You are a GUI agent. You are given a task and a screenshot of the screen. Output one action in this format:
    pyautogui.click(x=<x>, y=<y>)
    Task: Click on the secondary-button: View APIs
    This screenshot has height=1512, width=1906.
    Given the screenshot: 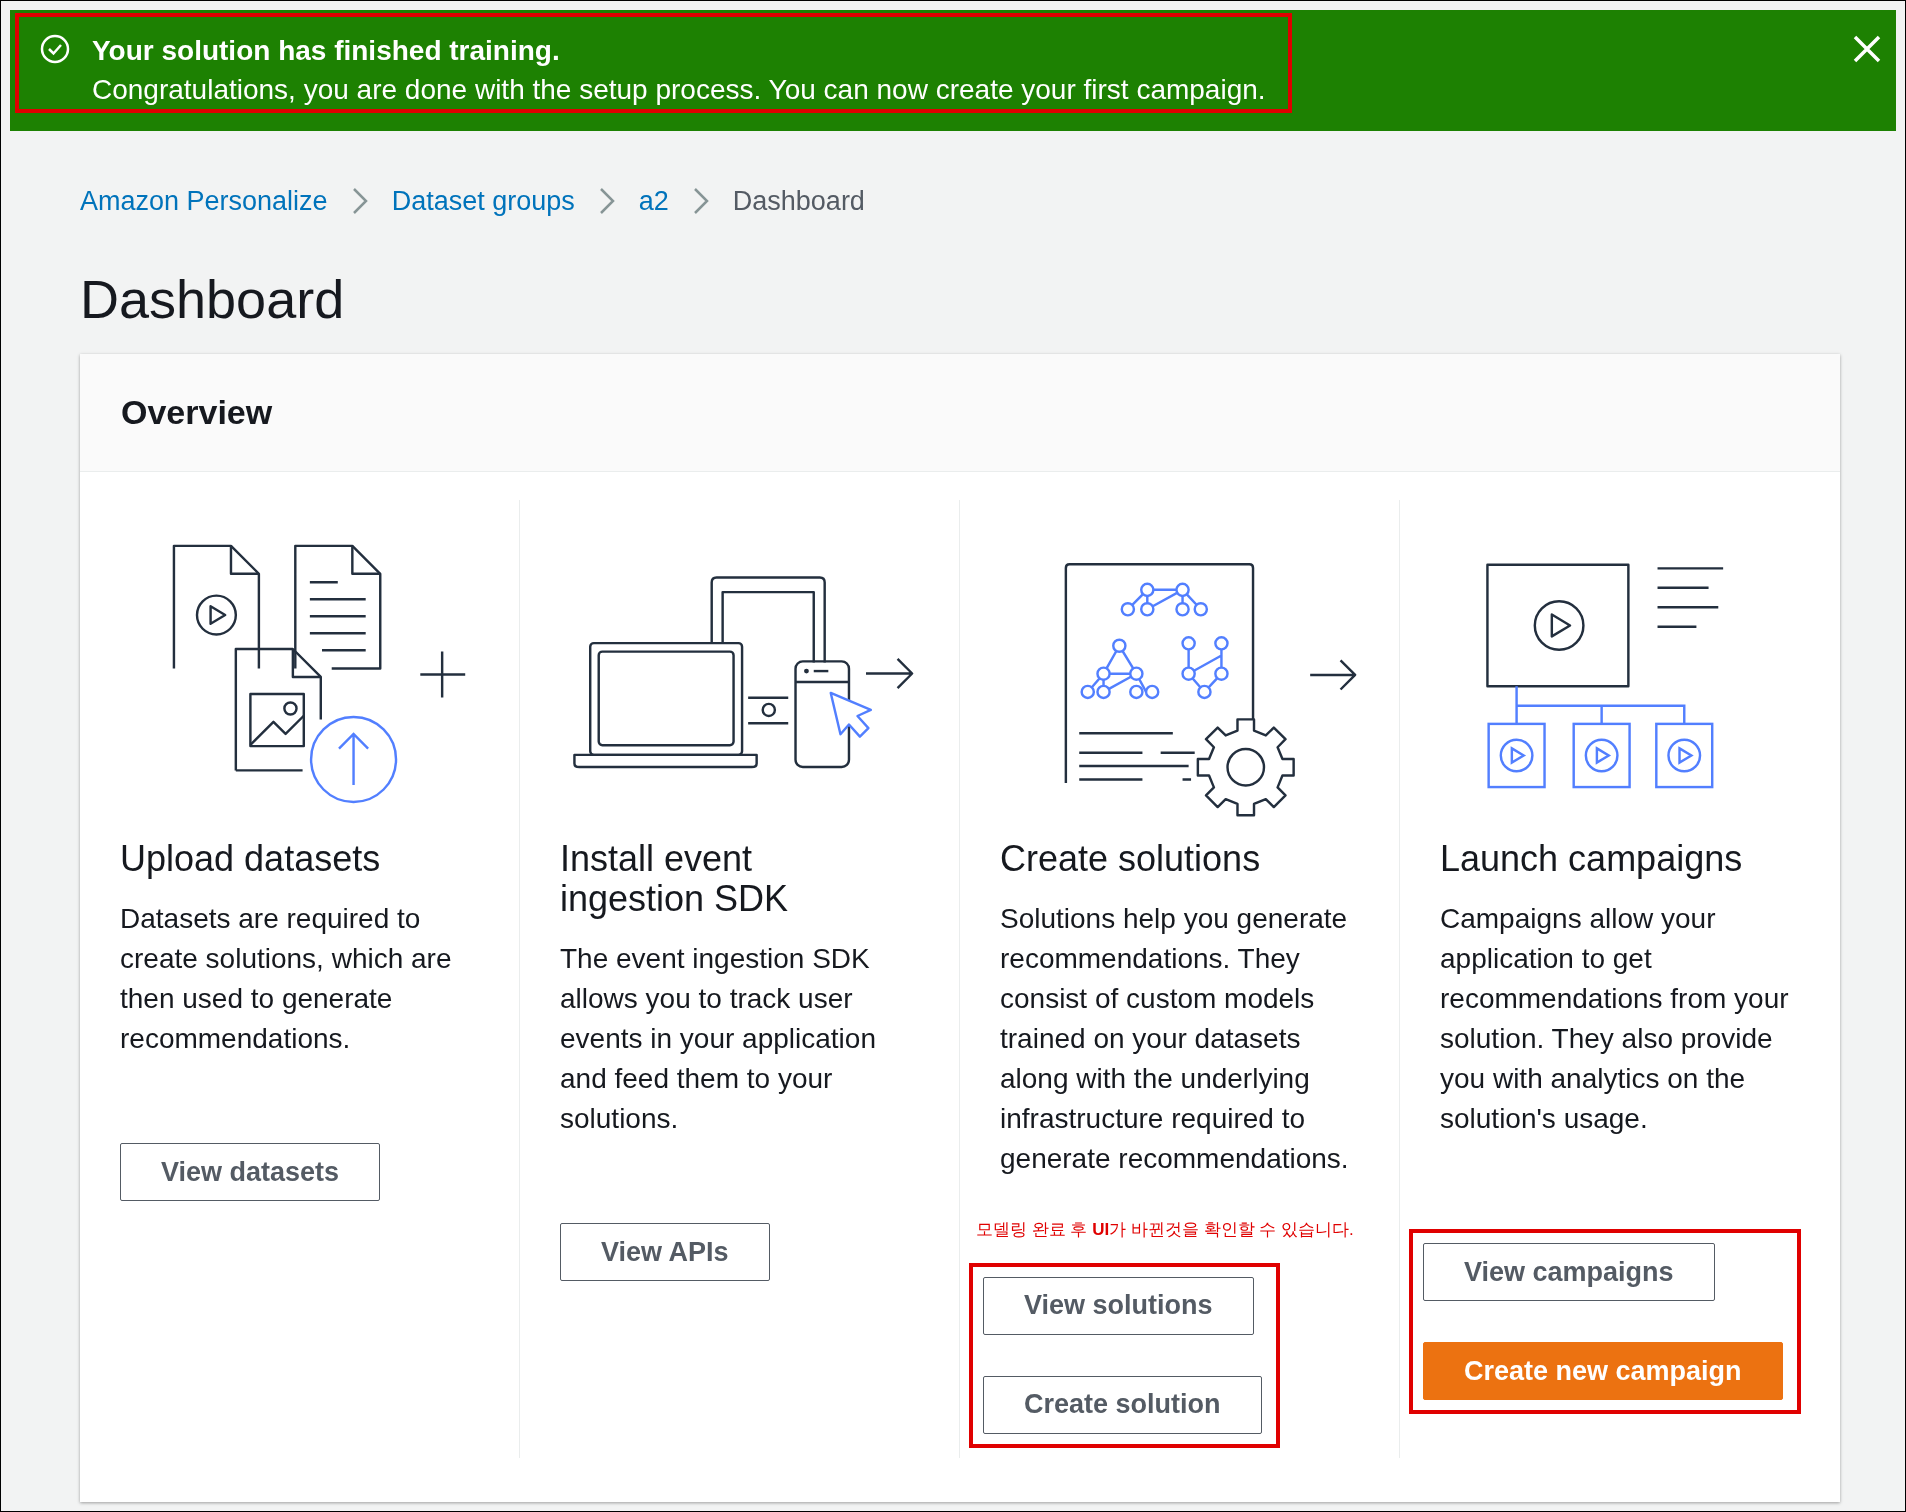 What is the action you would take?
    pyautogui.click(x=665, y=1252)
    